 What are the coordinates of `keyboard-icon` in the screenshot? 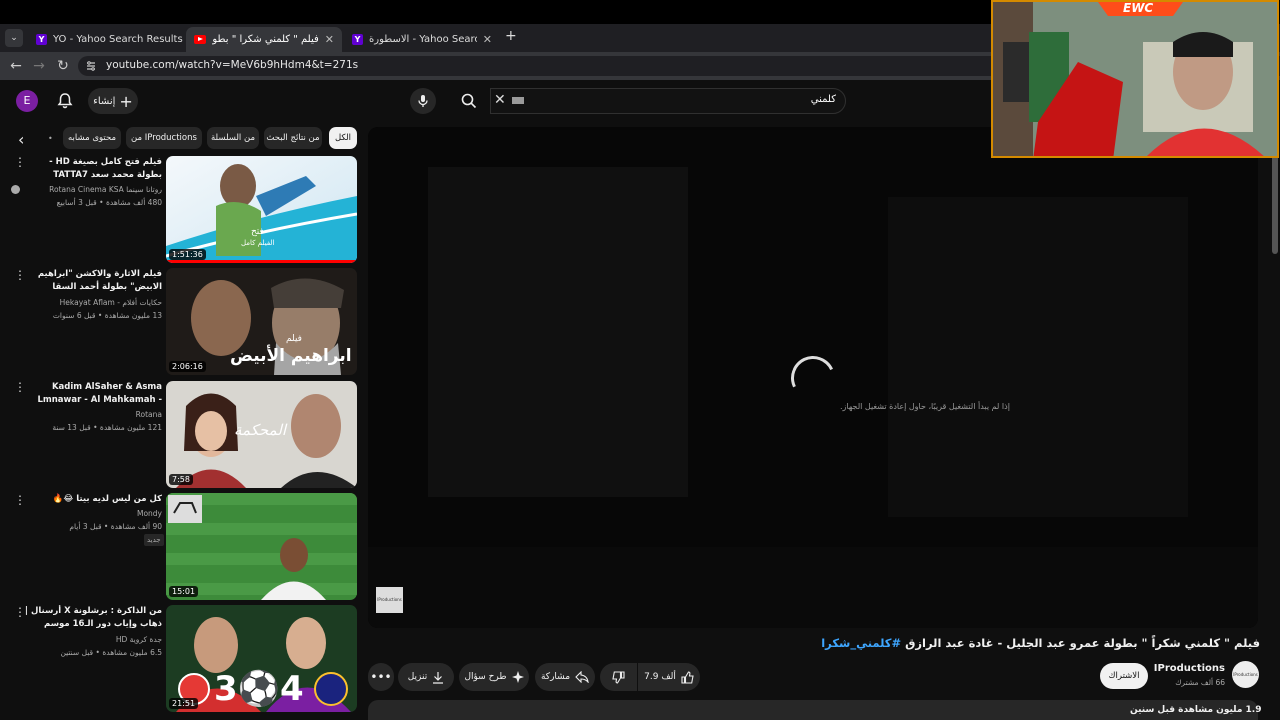 It's located at (518, 100).